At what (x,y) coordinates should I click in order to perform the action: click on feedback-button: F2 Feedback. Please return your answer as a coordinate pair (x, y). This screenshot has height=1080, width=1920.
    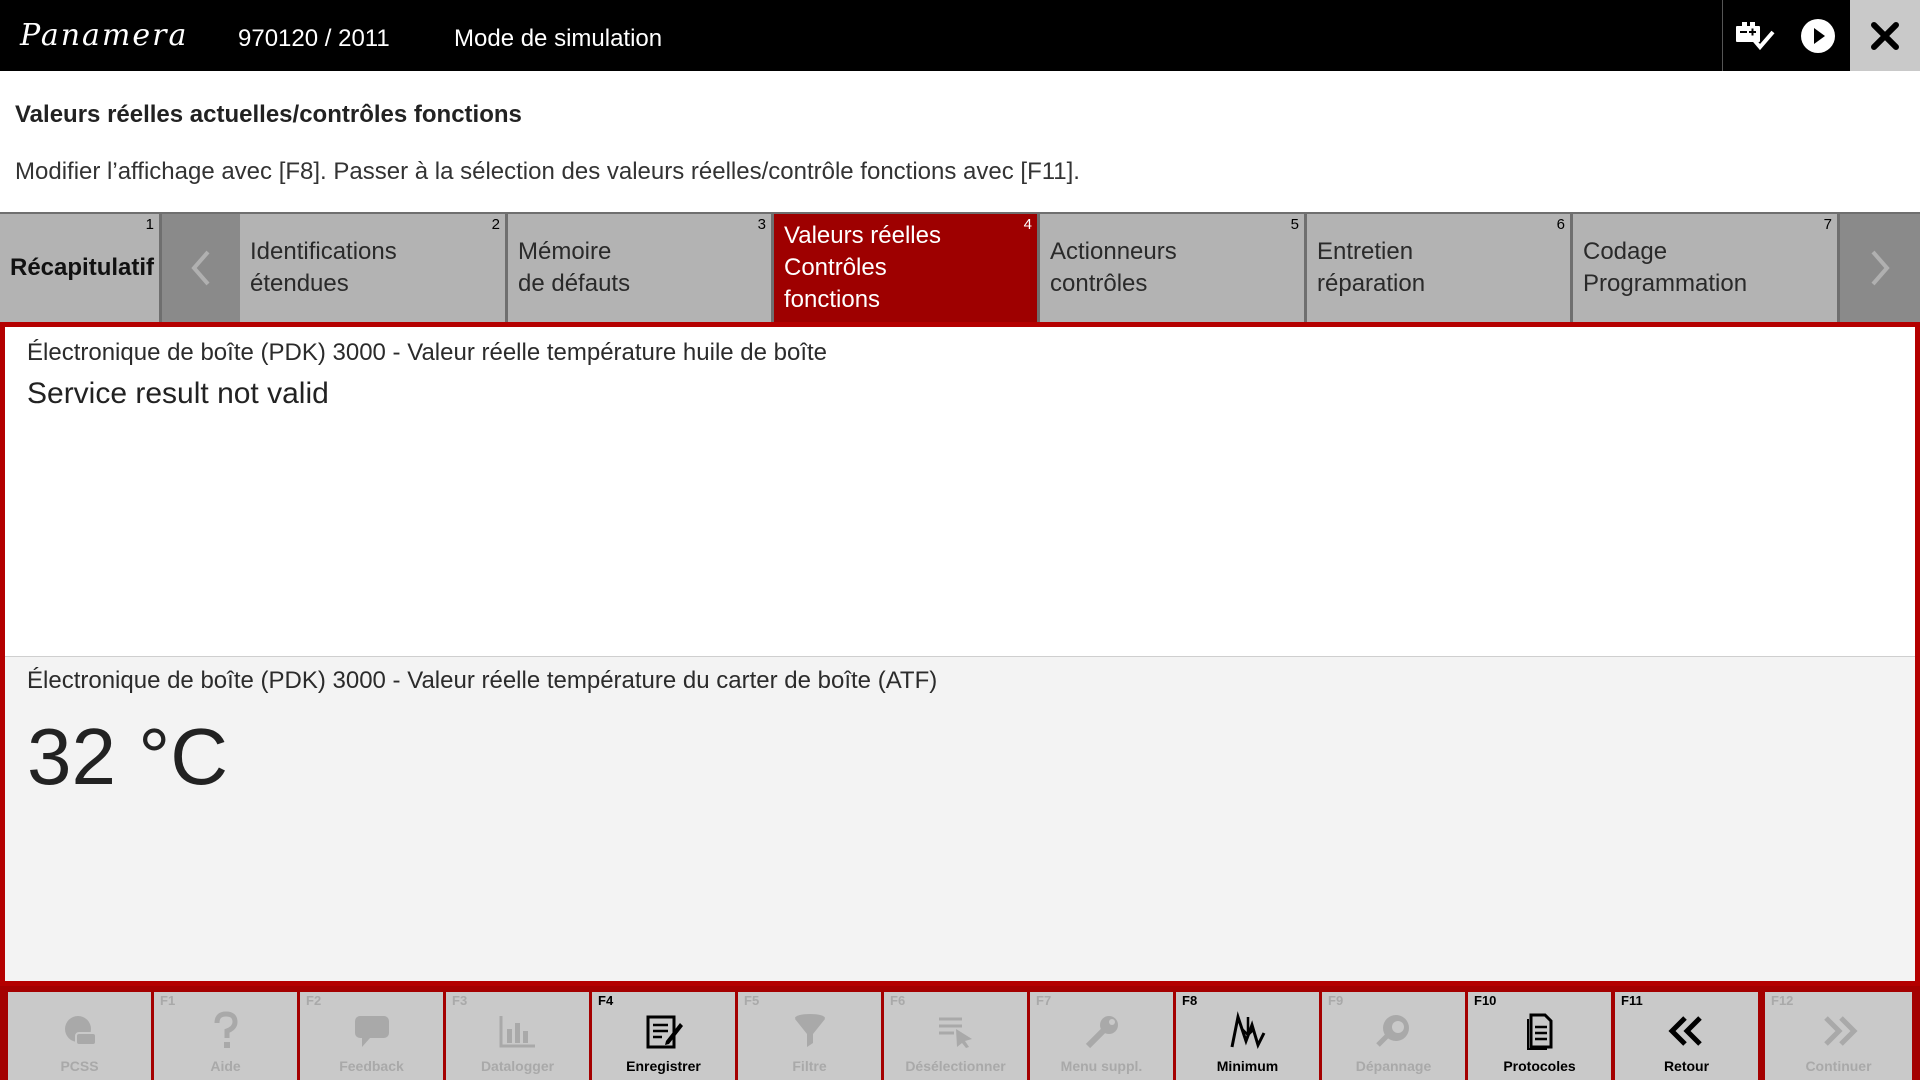
    Looking at the image, I should click on (371, 1036).